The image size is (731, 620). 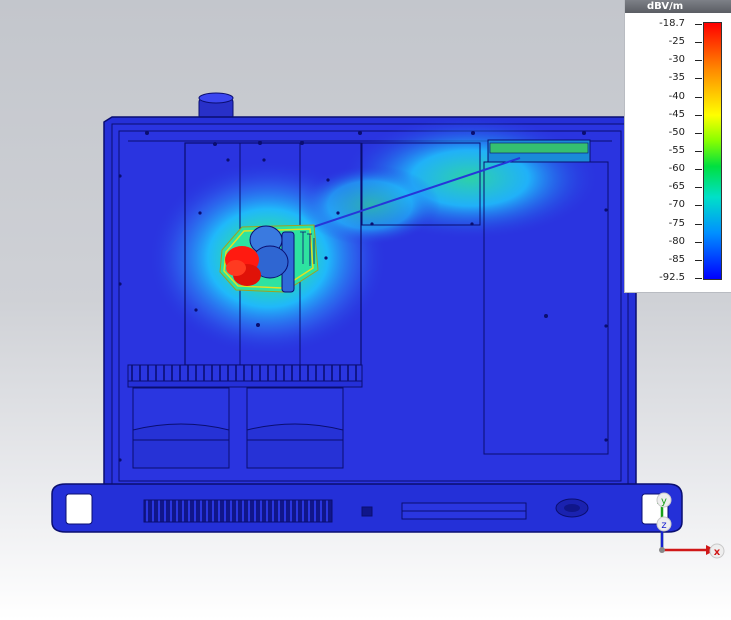 I want to click on legend-tick-label: -50, so click(x=676, y=132).